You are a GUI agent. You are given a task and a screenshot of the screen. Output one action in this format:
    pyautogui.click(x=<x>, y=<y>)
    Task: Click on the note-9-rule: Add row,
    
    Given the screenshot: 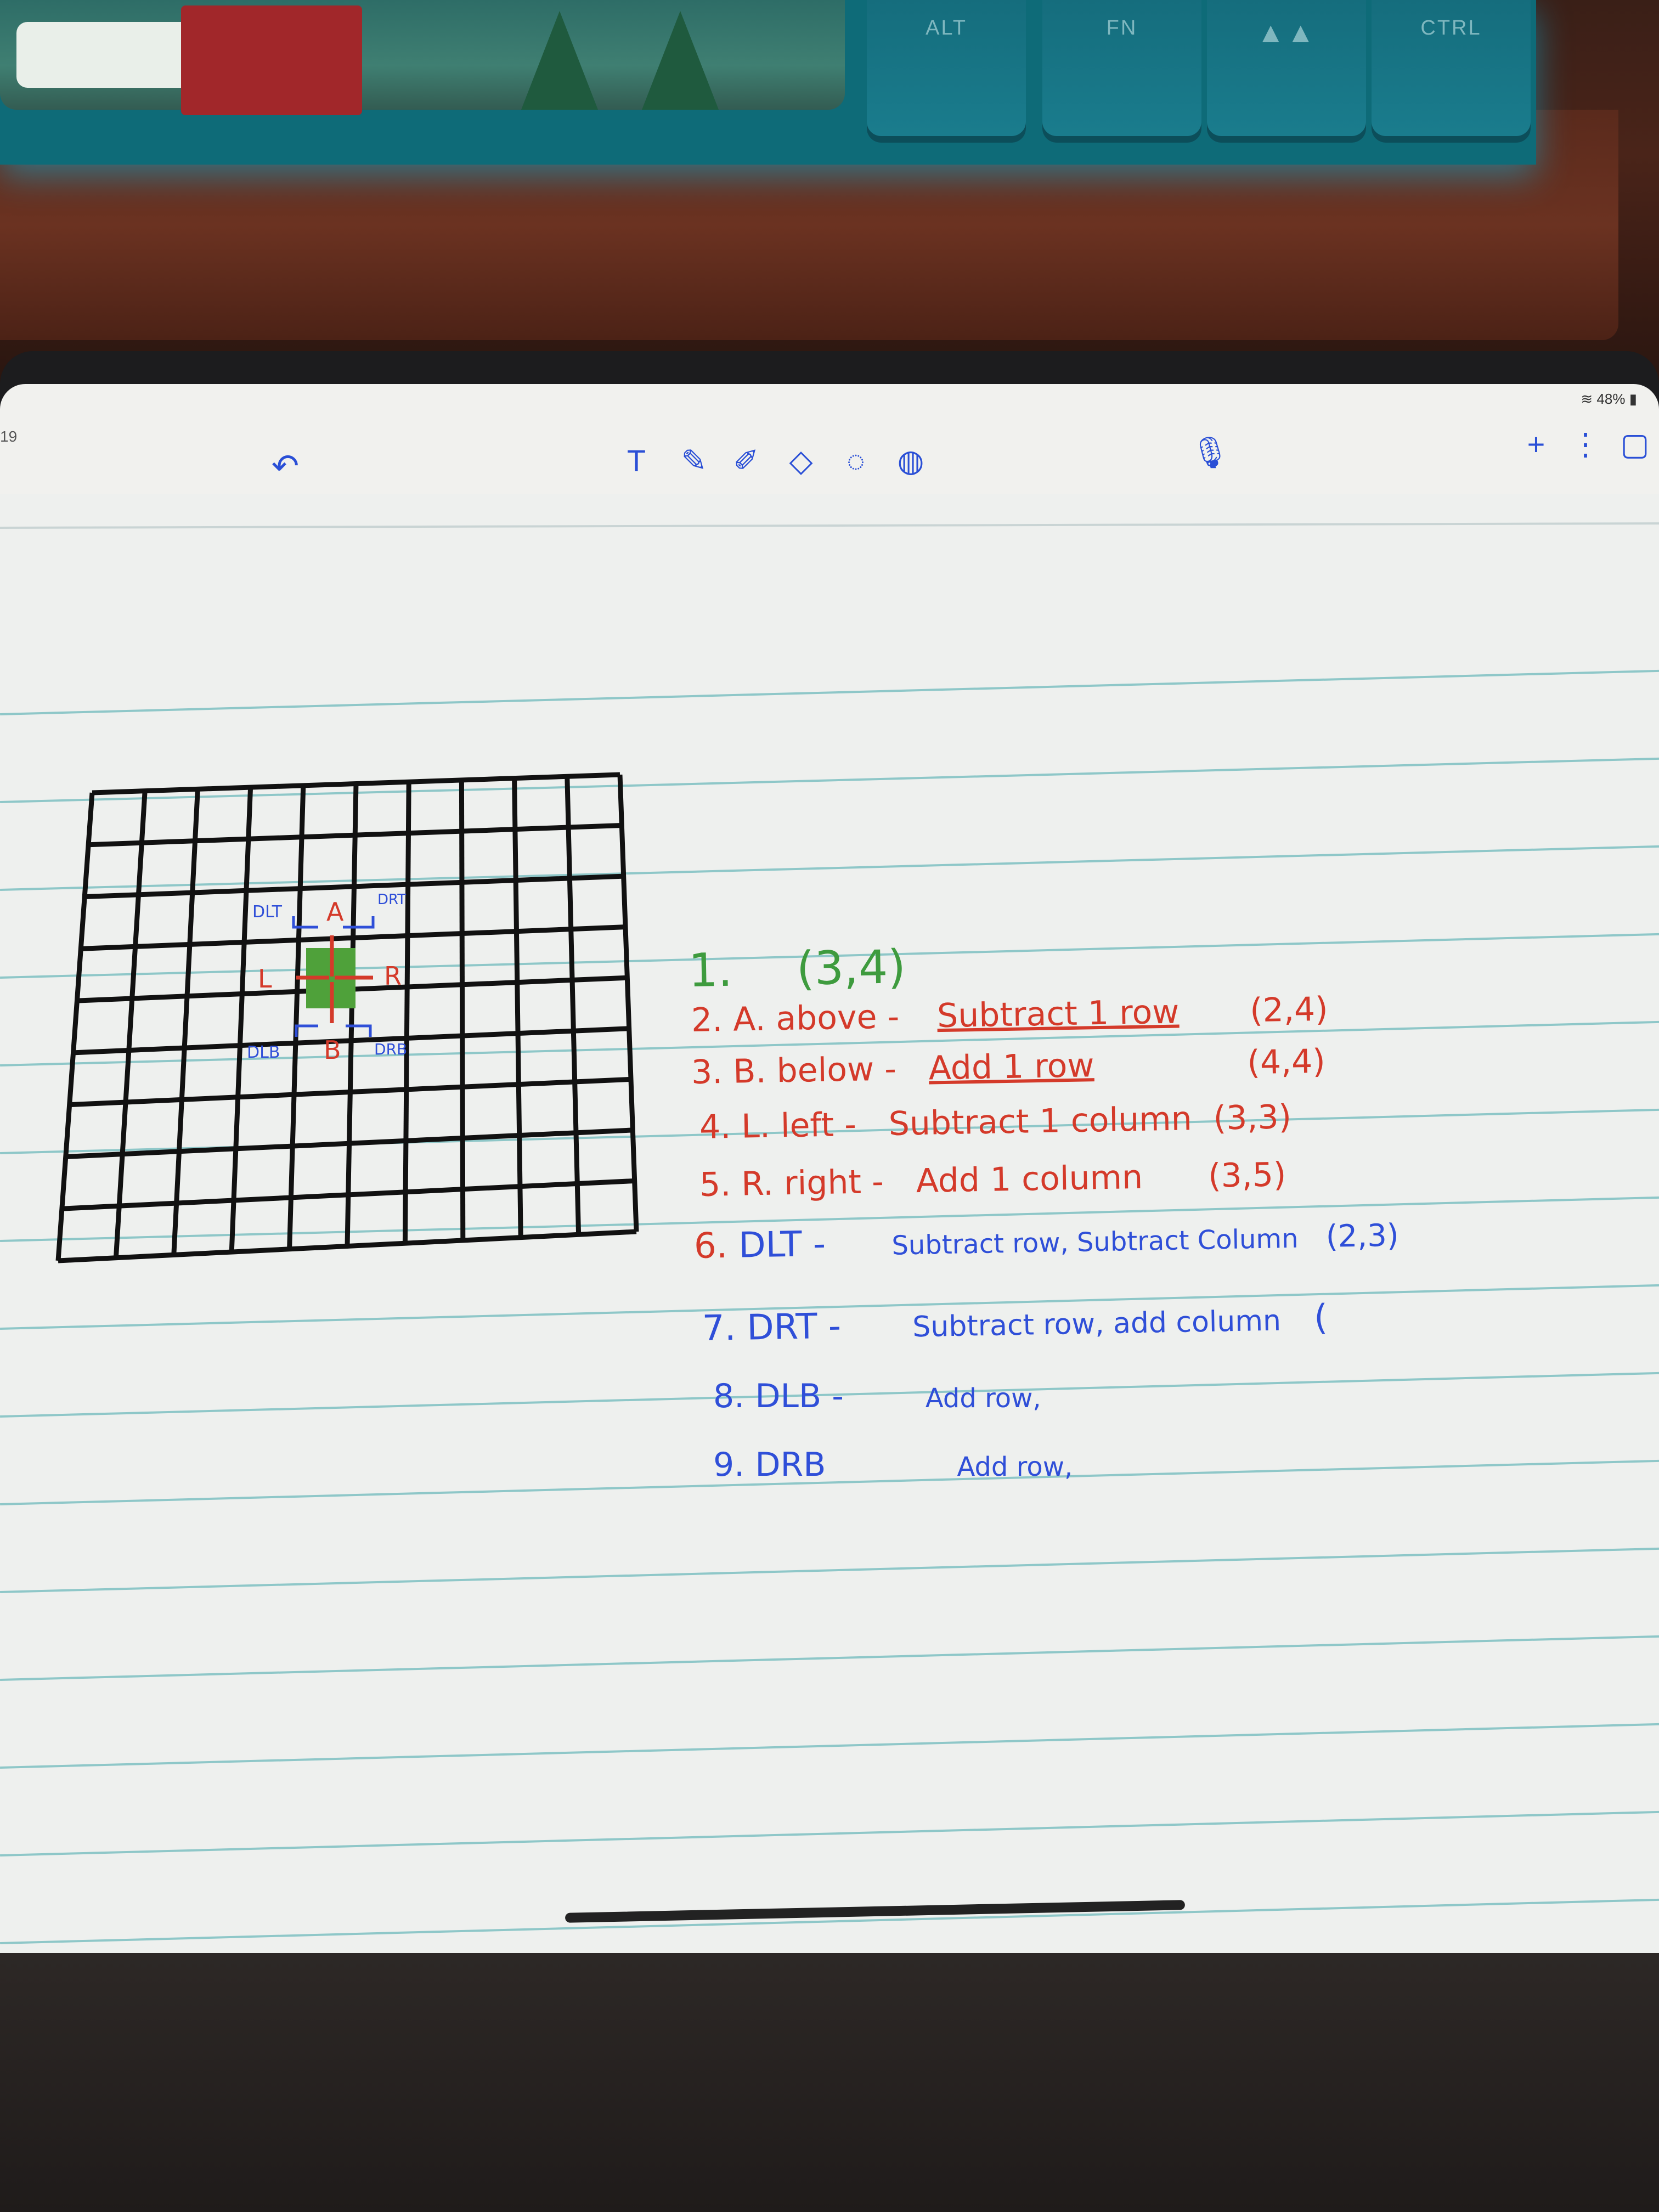 What is the action you would take?
    pyautogui.click(x=1015, y=1467)
    